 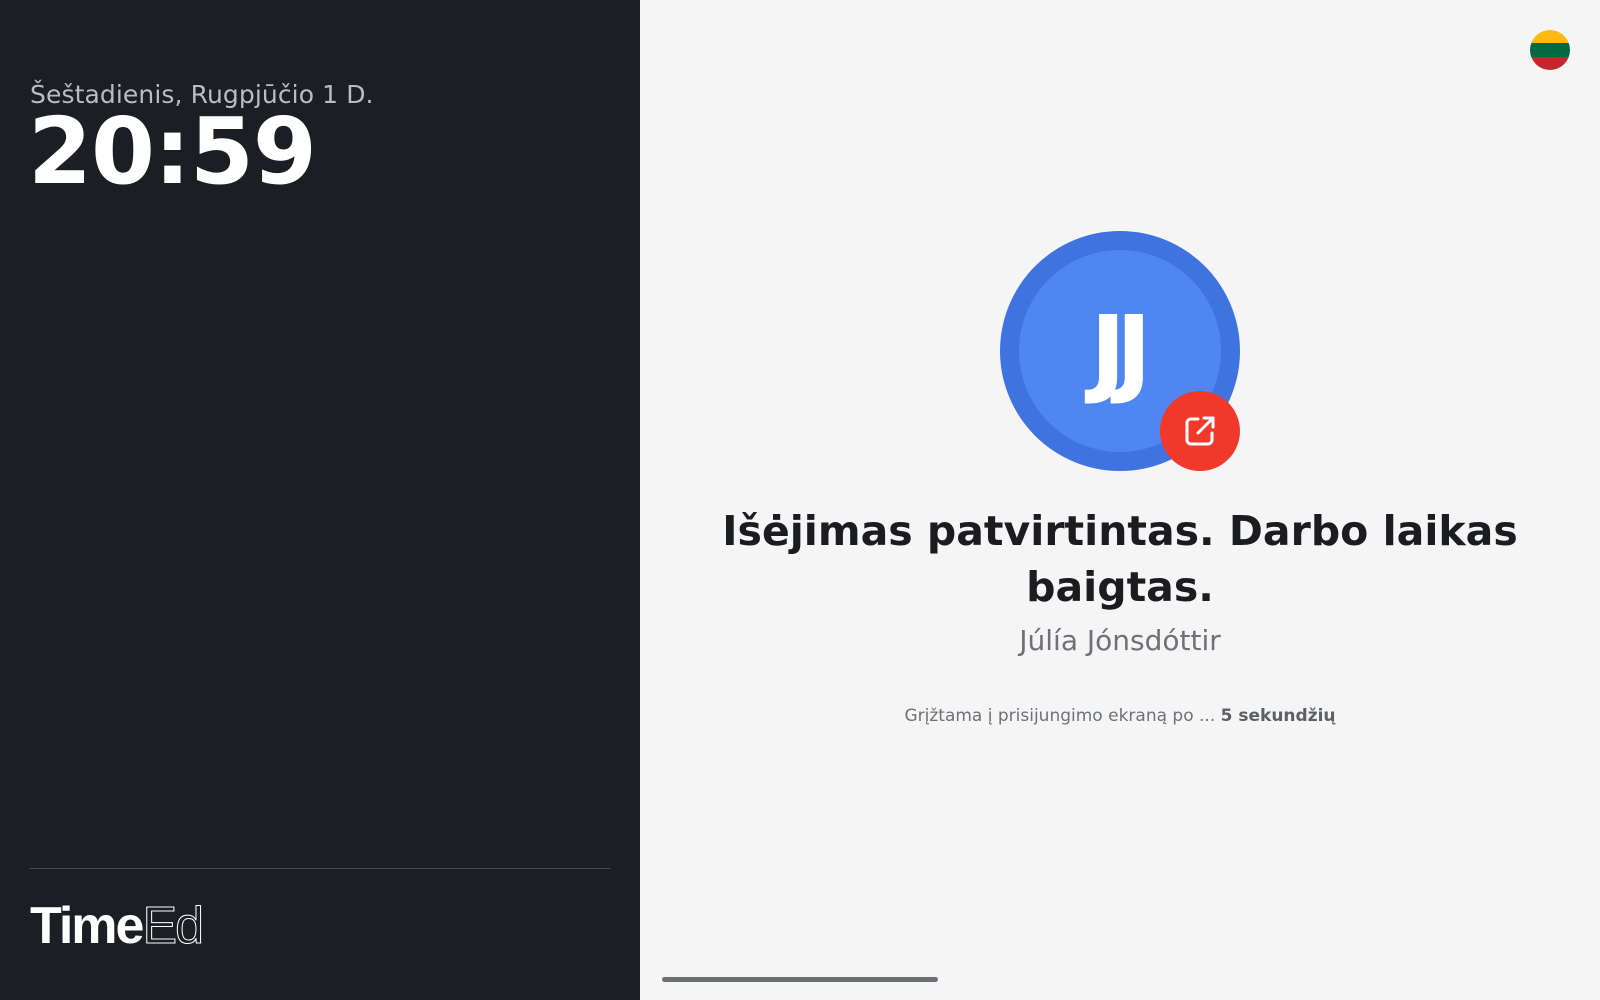 I want to click on time-label: 20:59, so click(x=172, y=151).